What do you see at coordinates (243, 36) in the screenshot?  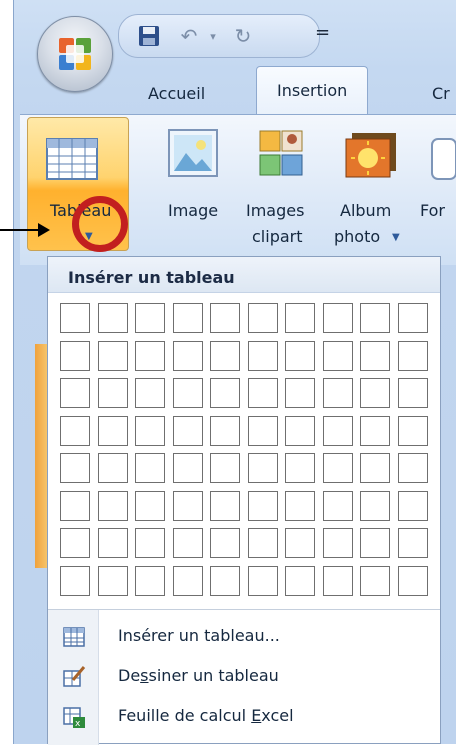 I see `redo-icon: ↻` at bounding box center [243, 36].